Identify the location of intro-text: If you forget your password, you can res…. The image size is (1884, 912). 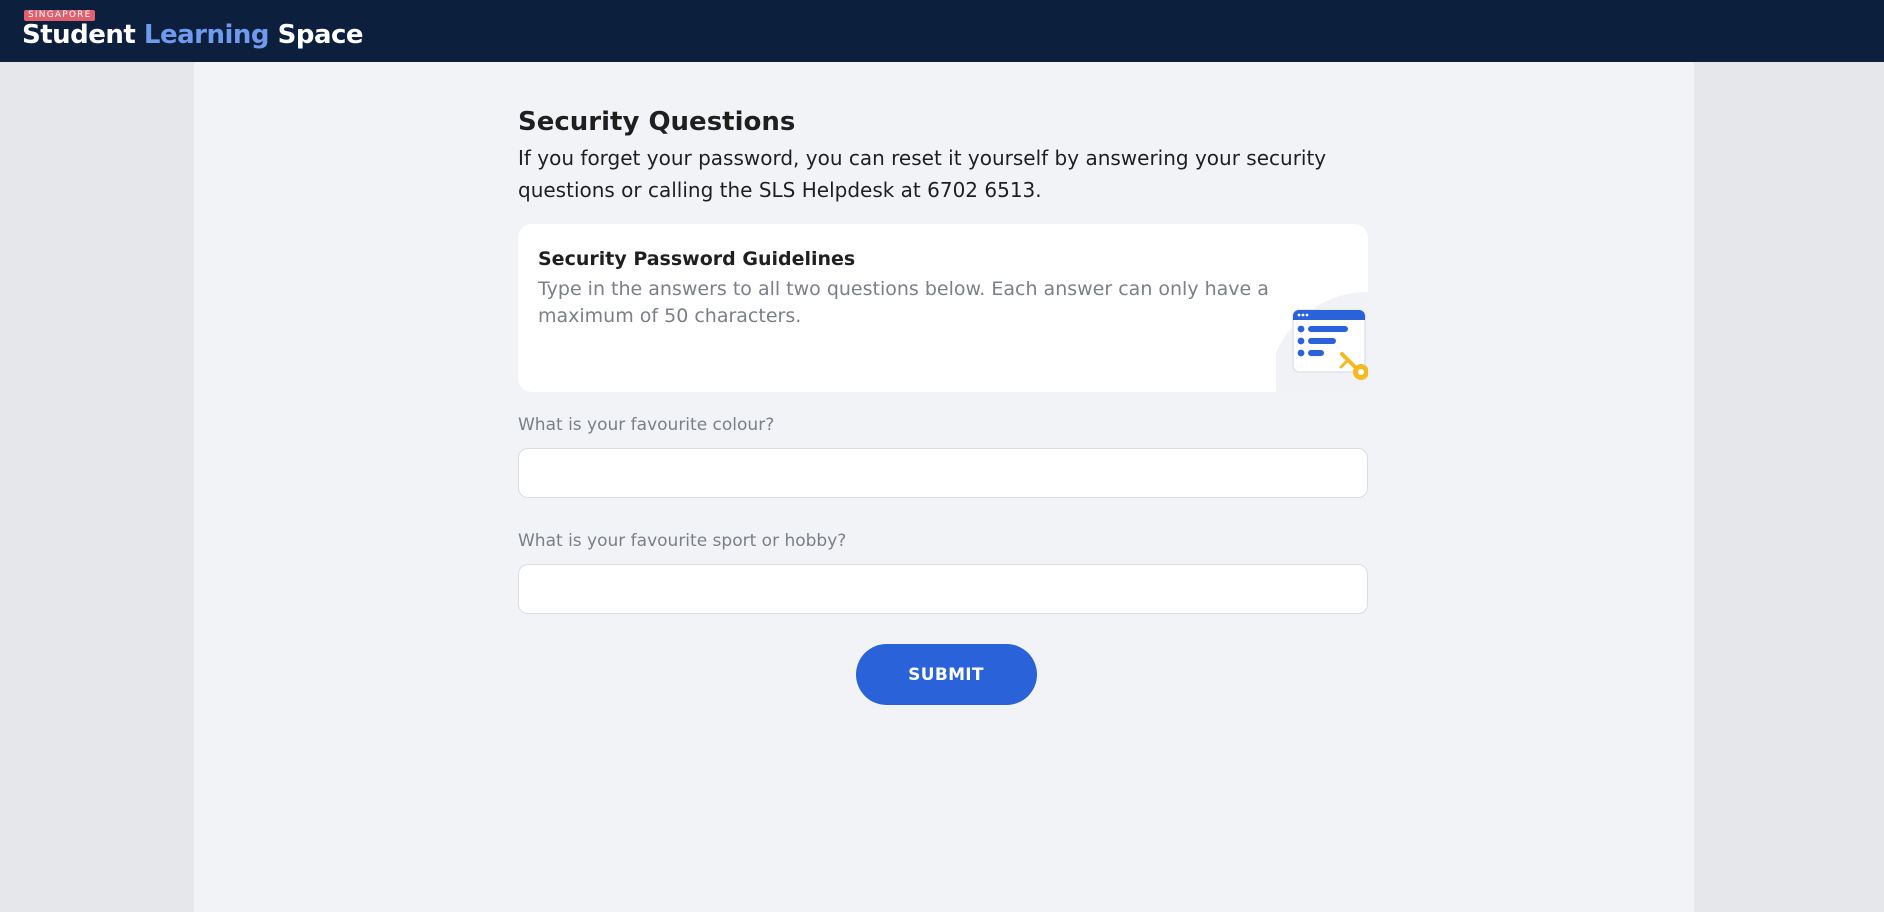
(922, 174).